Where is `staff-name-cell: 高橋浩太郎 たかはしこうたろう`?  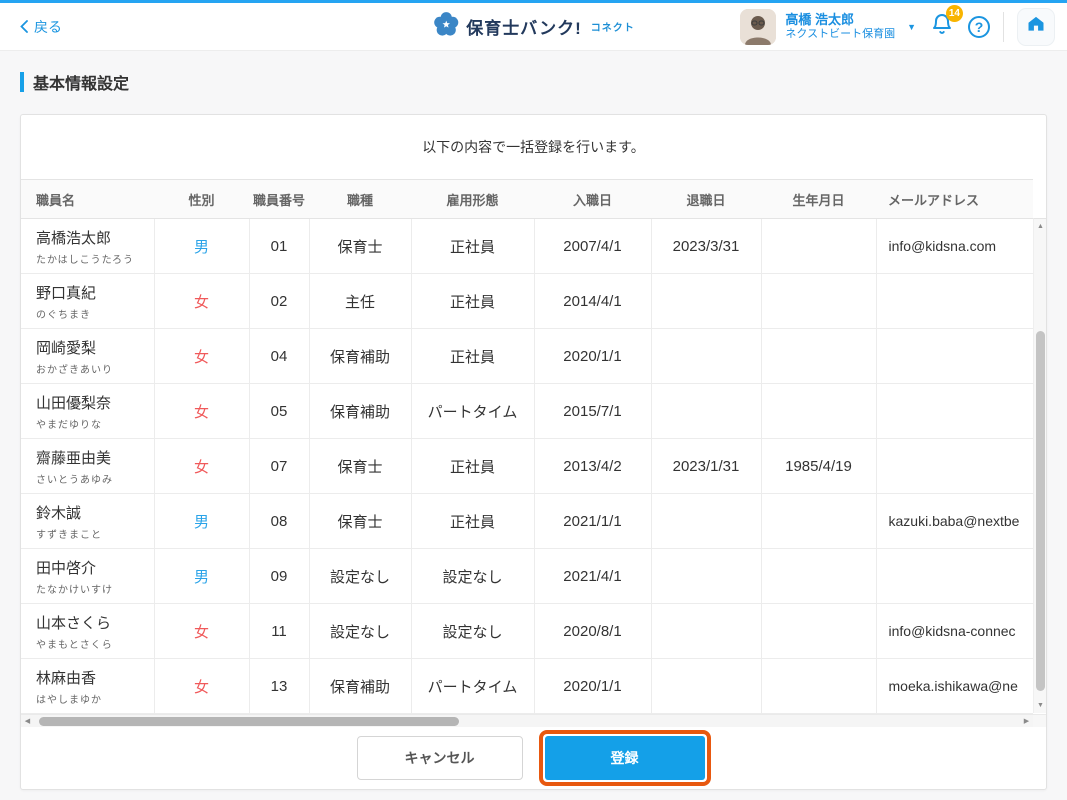 staff-name-cell: 高橋浩太郎 たかはしこうたろう is located at coordinates (88, 246).